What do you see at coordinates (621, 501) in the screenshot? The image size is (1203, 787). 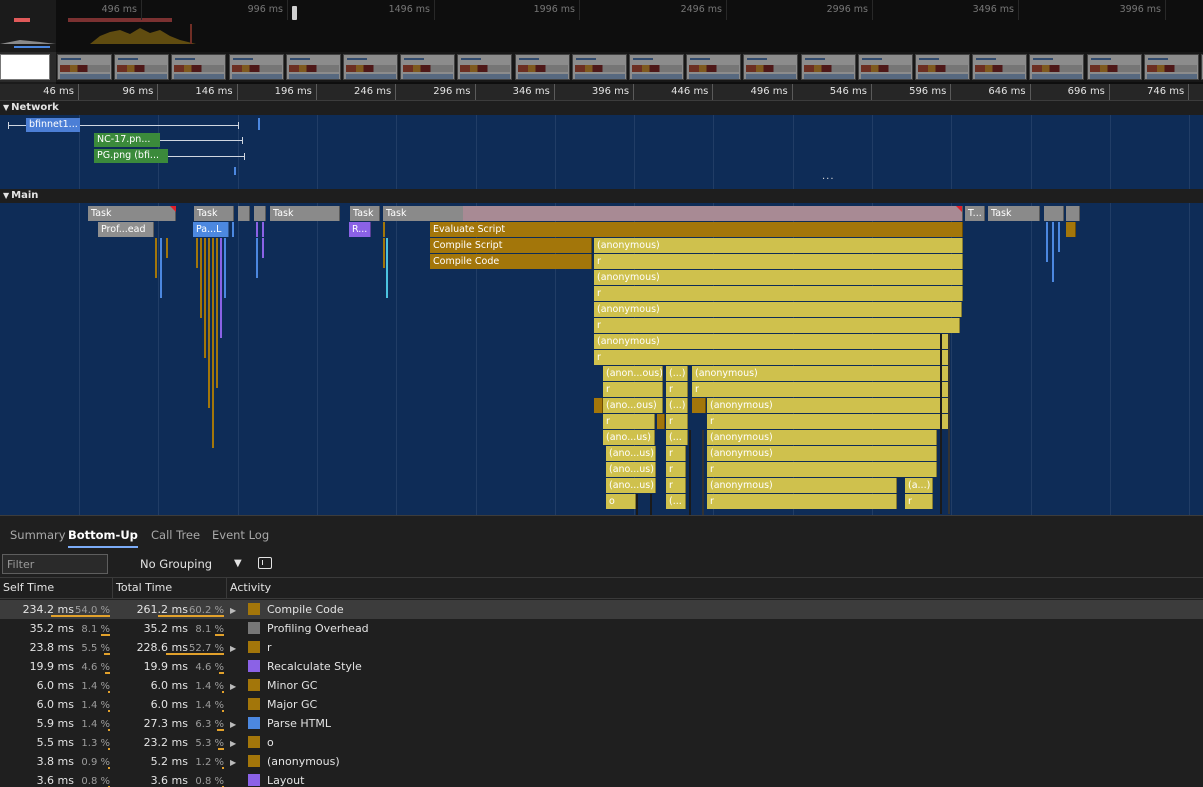 I see `flame-o: o` at bounding box center [621, 501].